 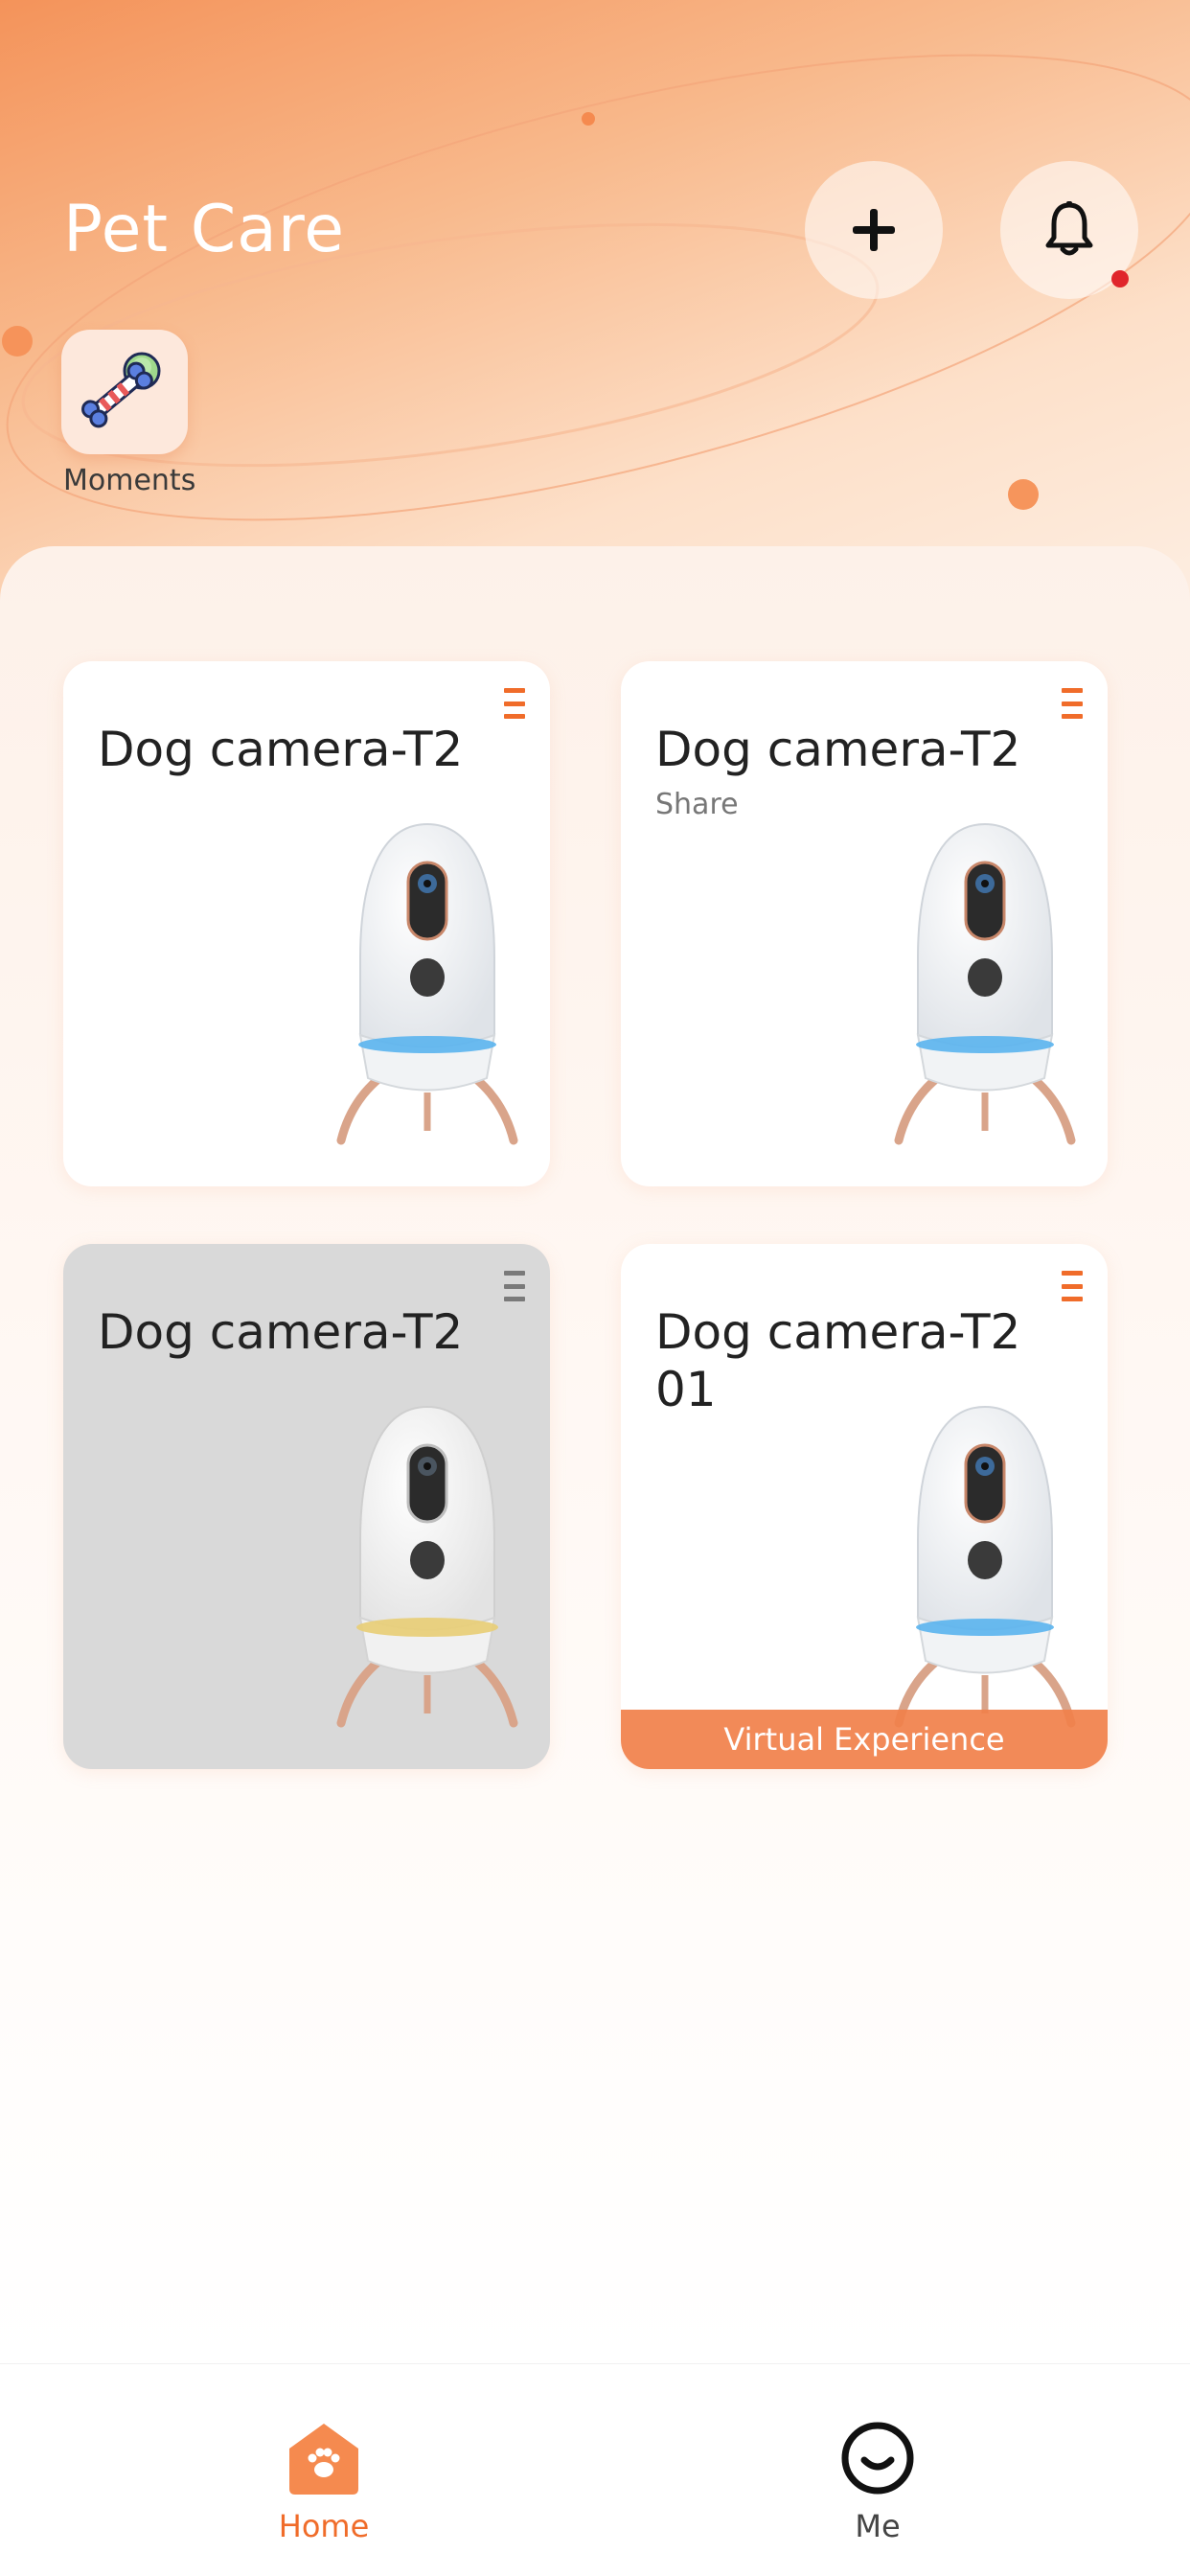 I want to click on tab-home: Home, so click(x=324, y=2470).